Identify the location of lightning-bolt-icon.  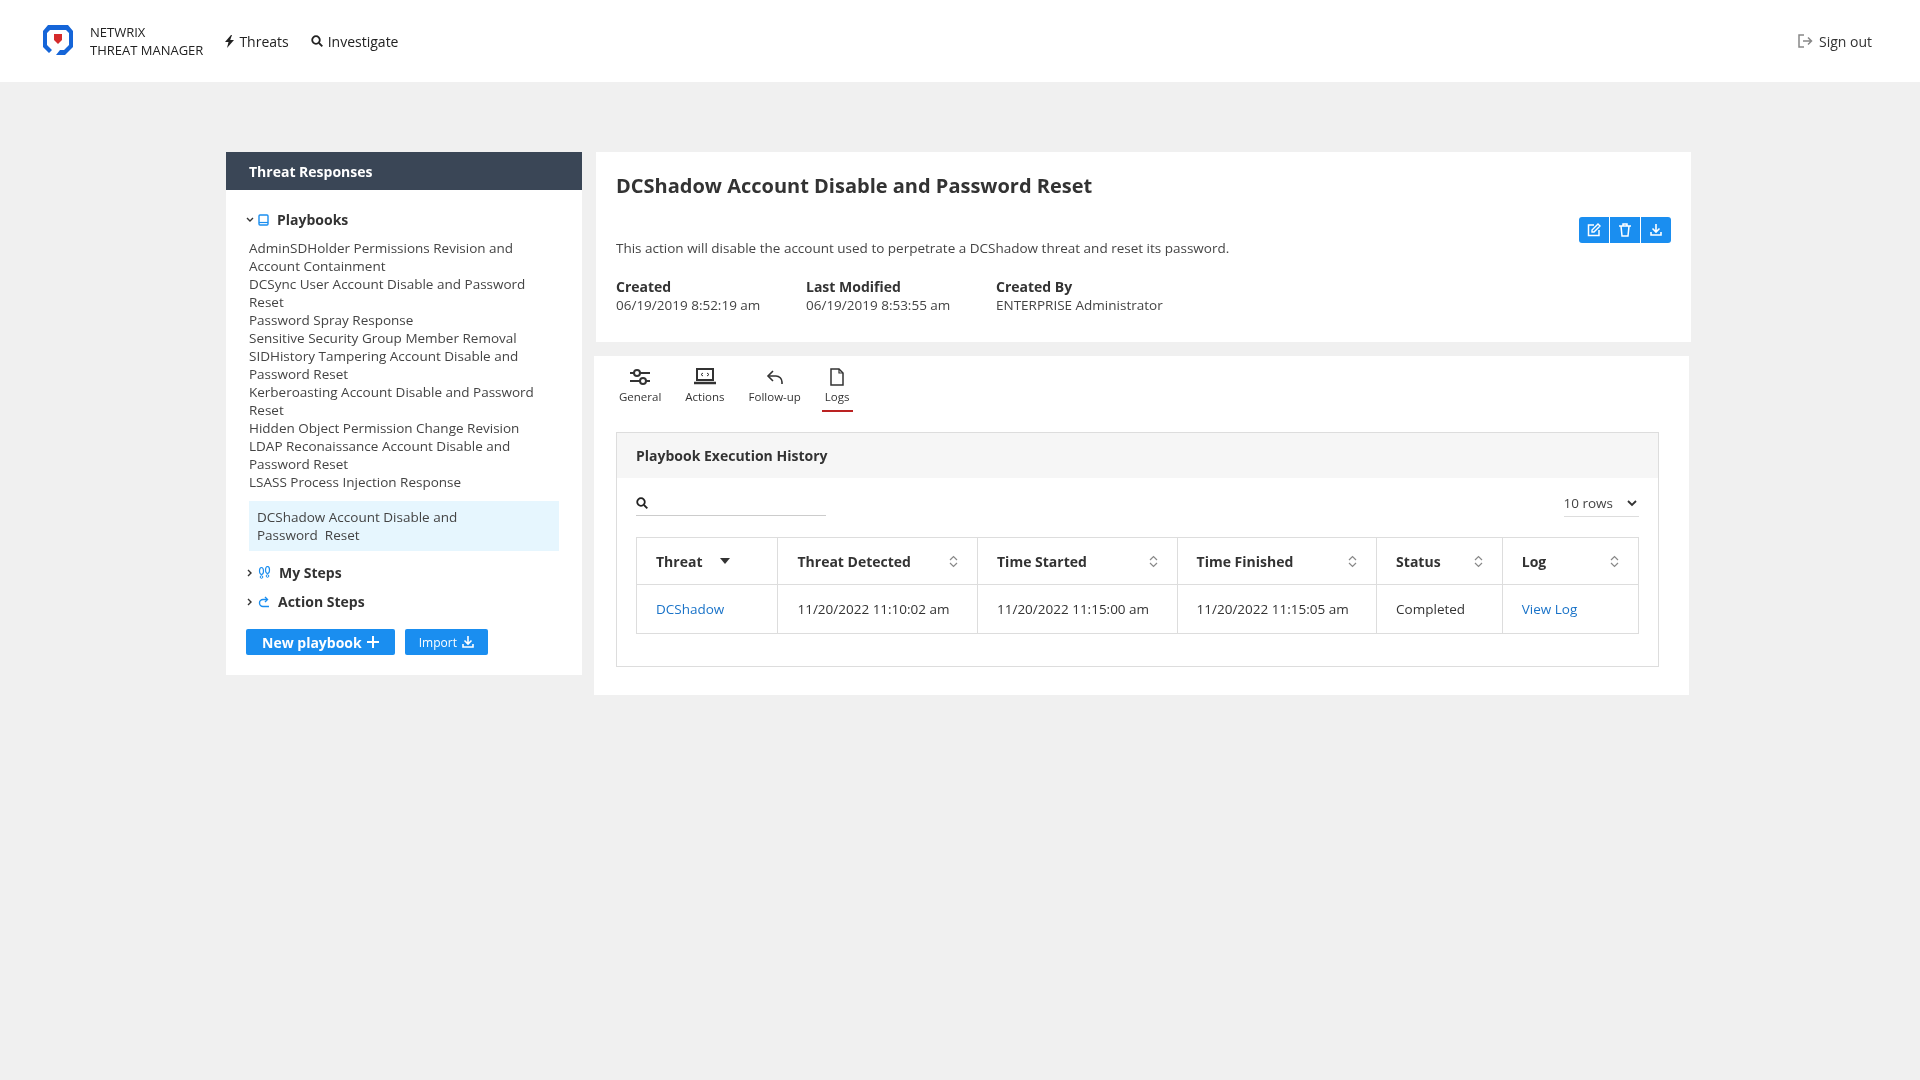
(230, 41).